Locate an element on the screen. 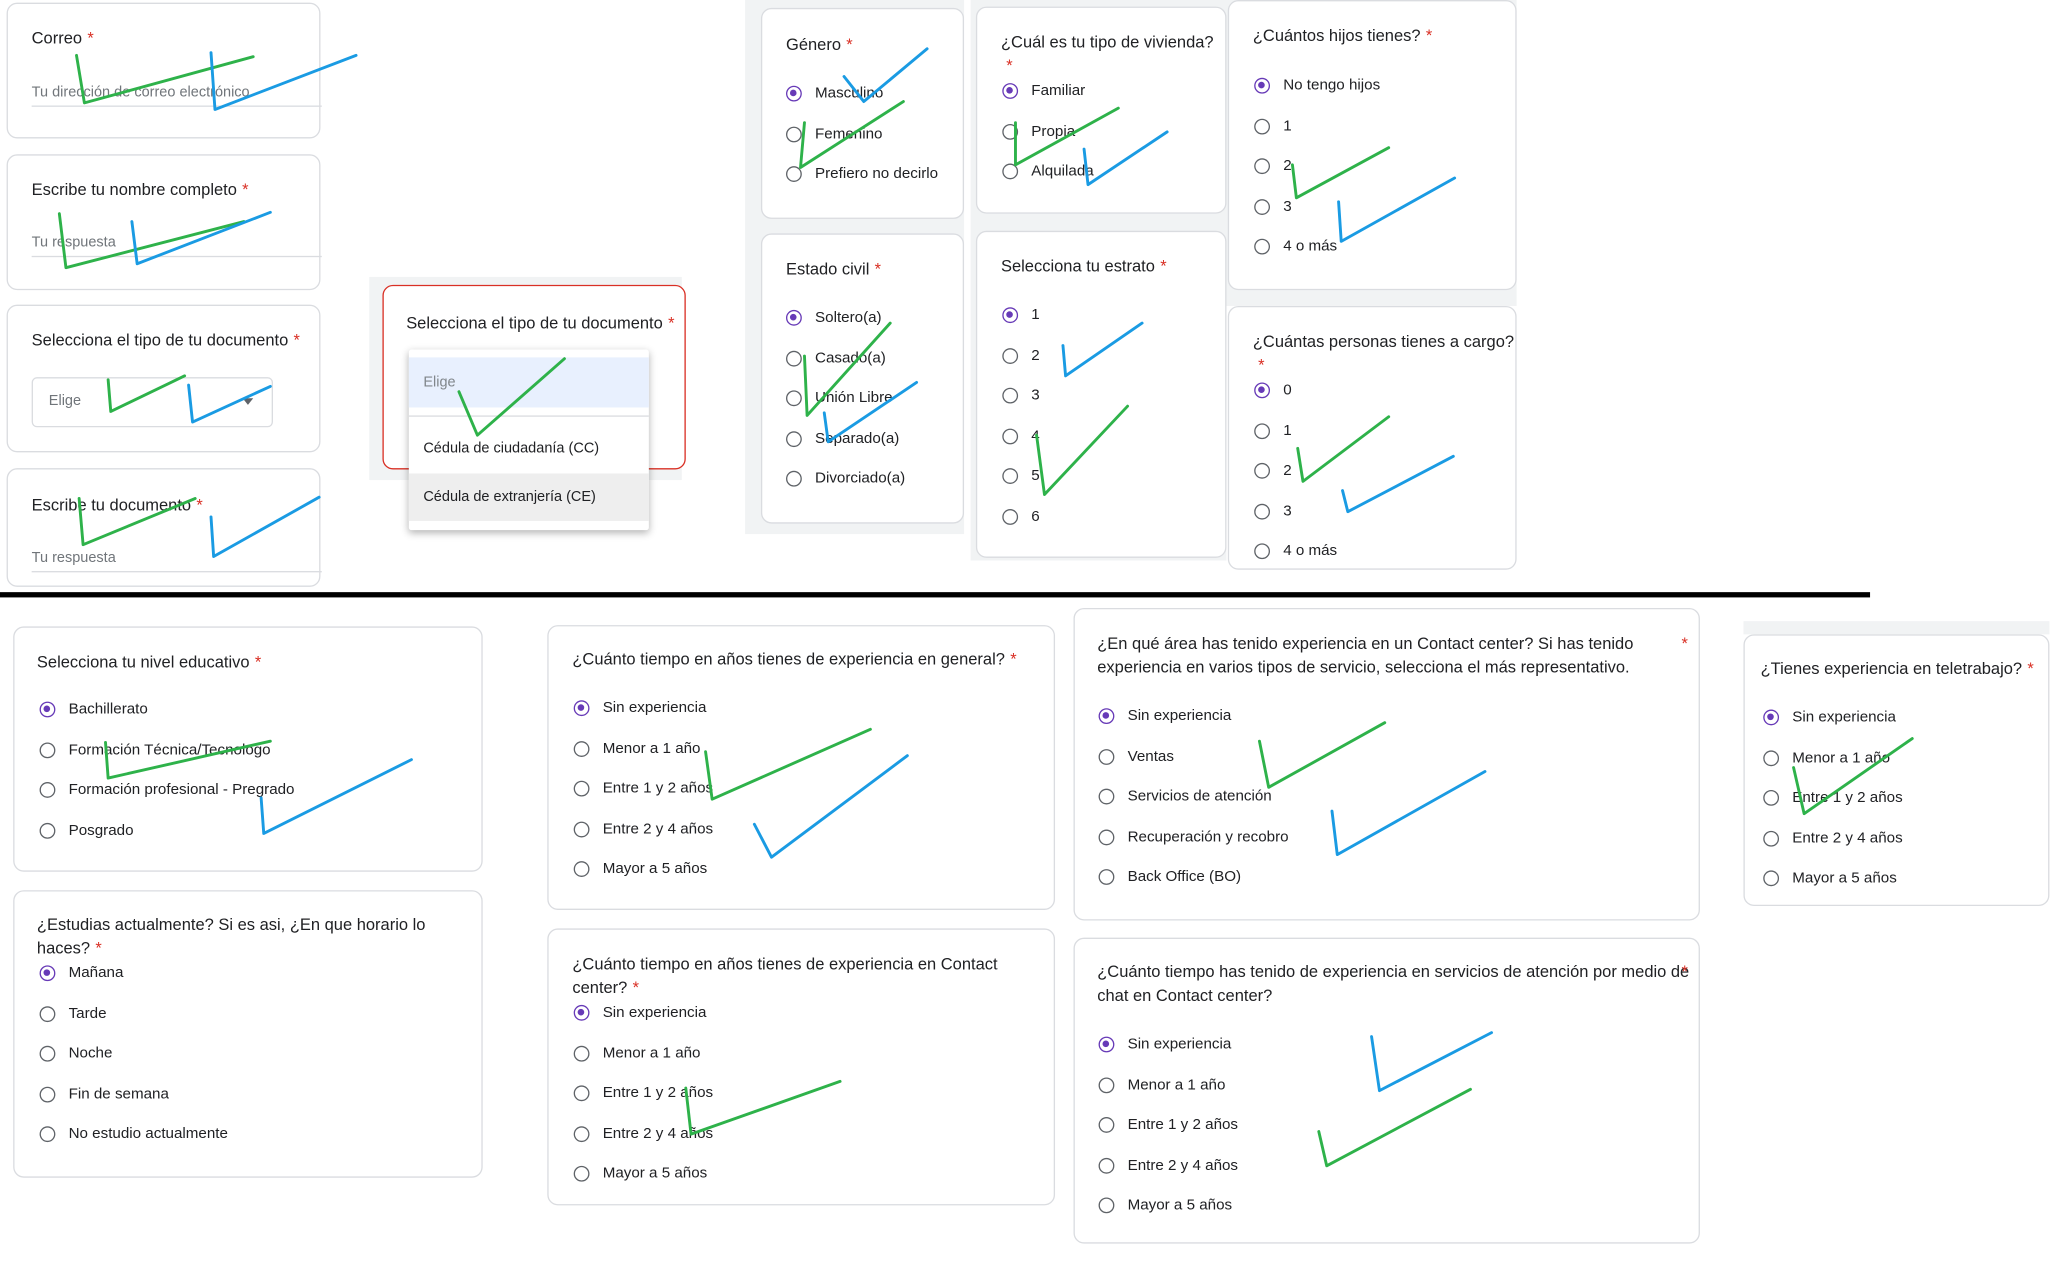 The image size is (2052, 1273). radio-option: 5 is located at coordinates (1021, 476).